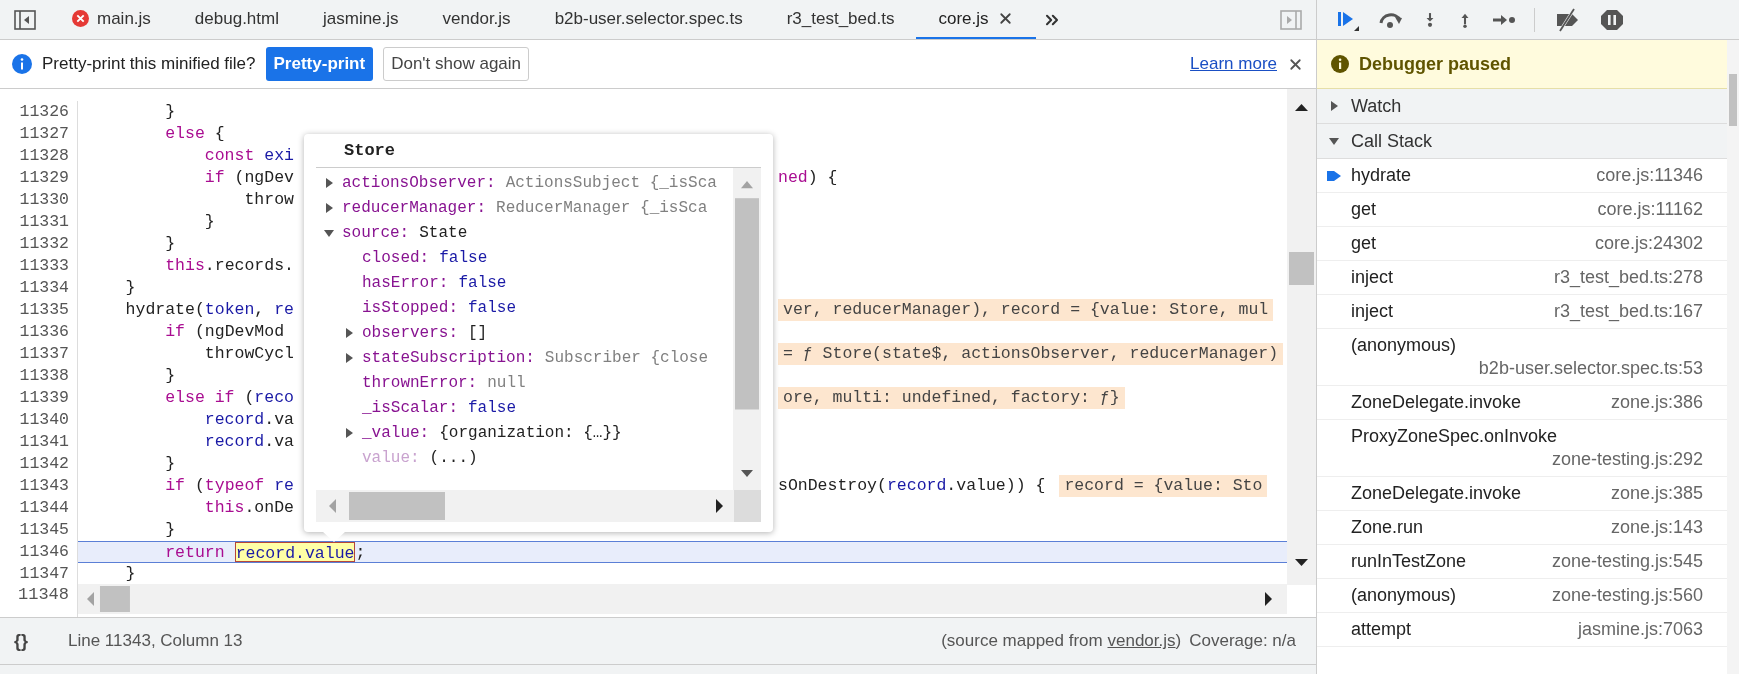  Describe the element at coordinates (1656, 493) in the screenshot. I see `frame-location: zone.js:385` at that location.